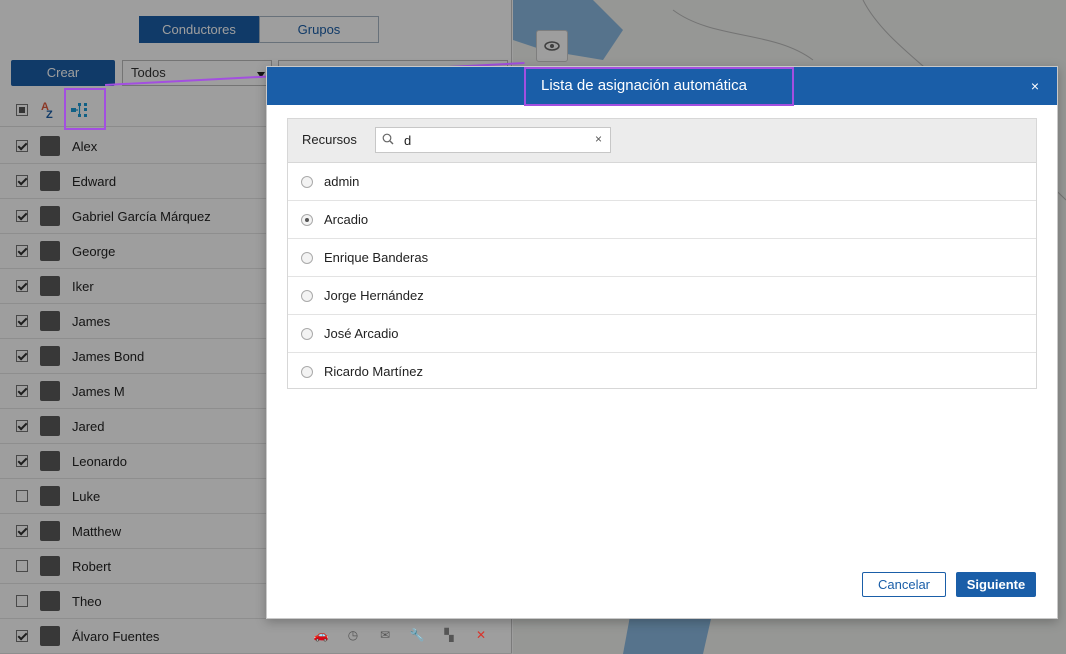 The image size is (1066, 654). Describe the element at coordinates (996, 584) in the screenshot. I see `next-button: Siguiente` at that location.